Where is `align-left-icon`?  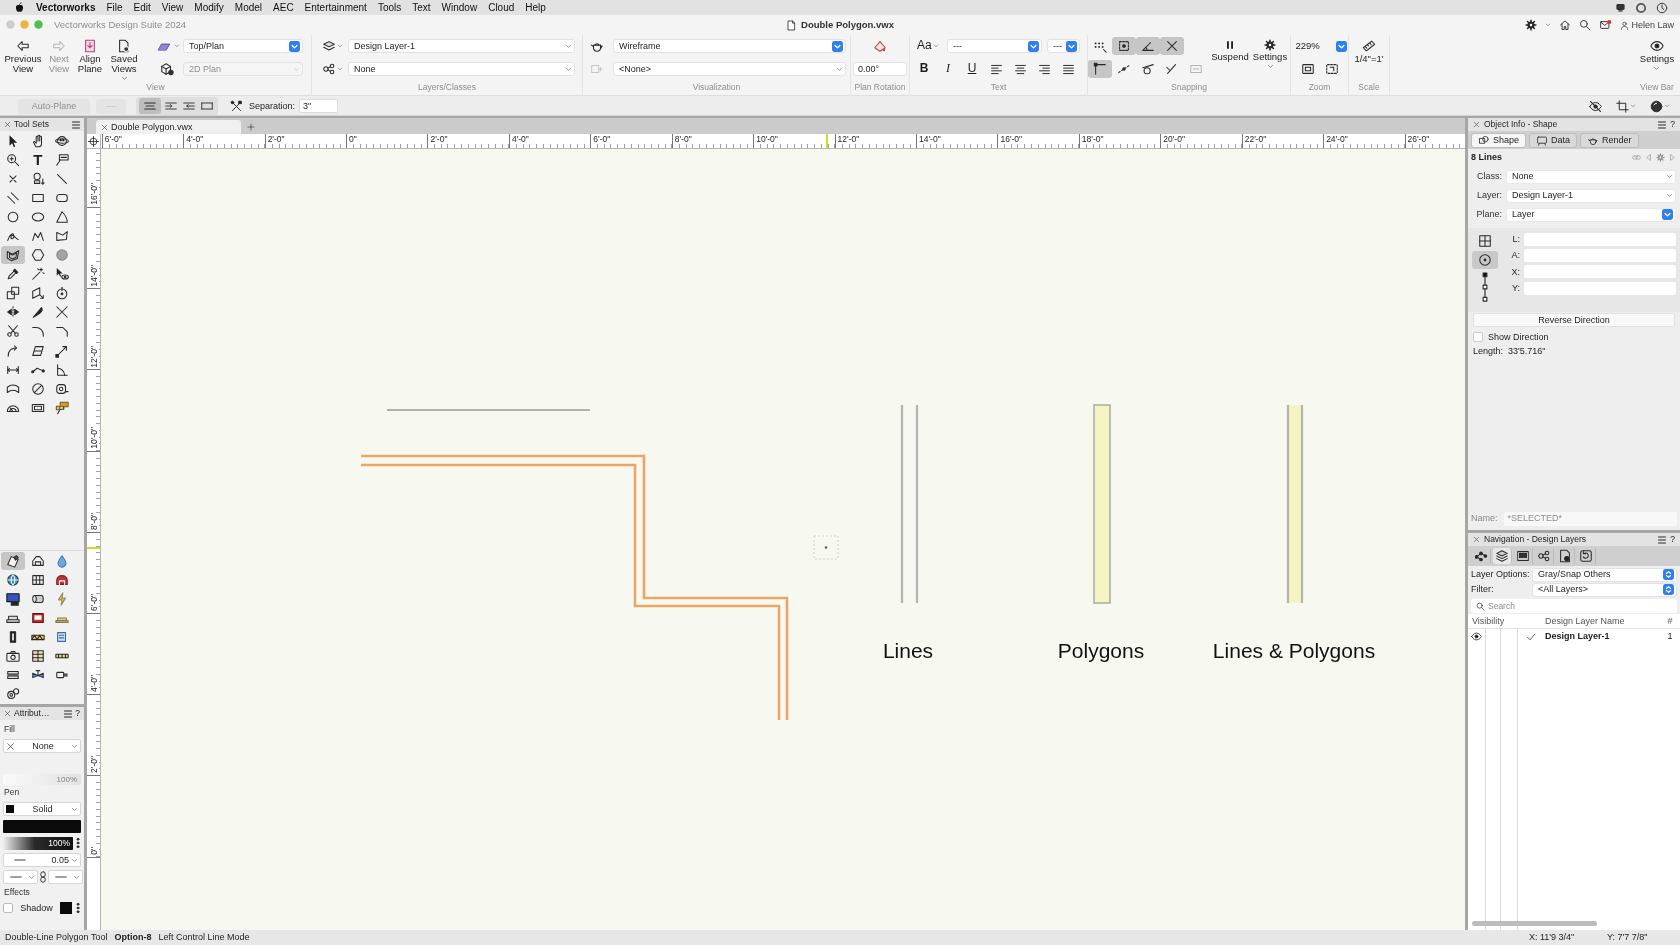
align-left-icon is located at coordinates (996, 69).